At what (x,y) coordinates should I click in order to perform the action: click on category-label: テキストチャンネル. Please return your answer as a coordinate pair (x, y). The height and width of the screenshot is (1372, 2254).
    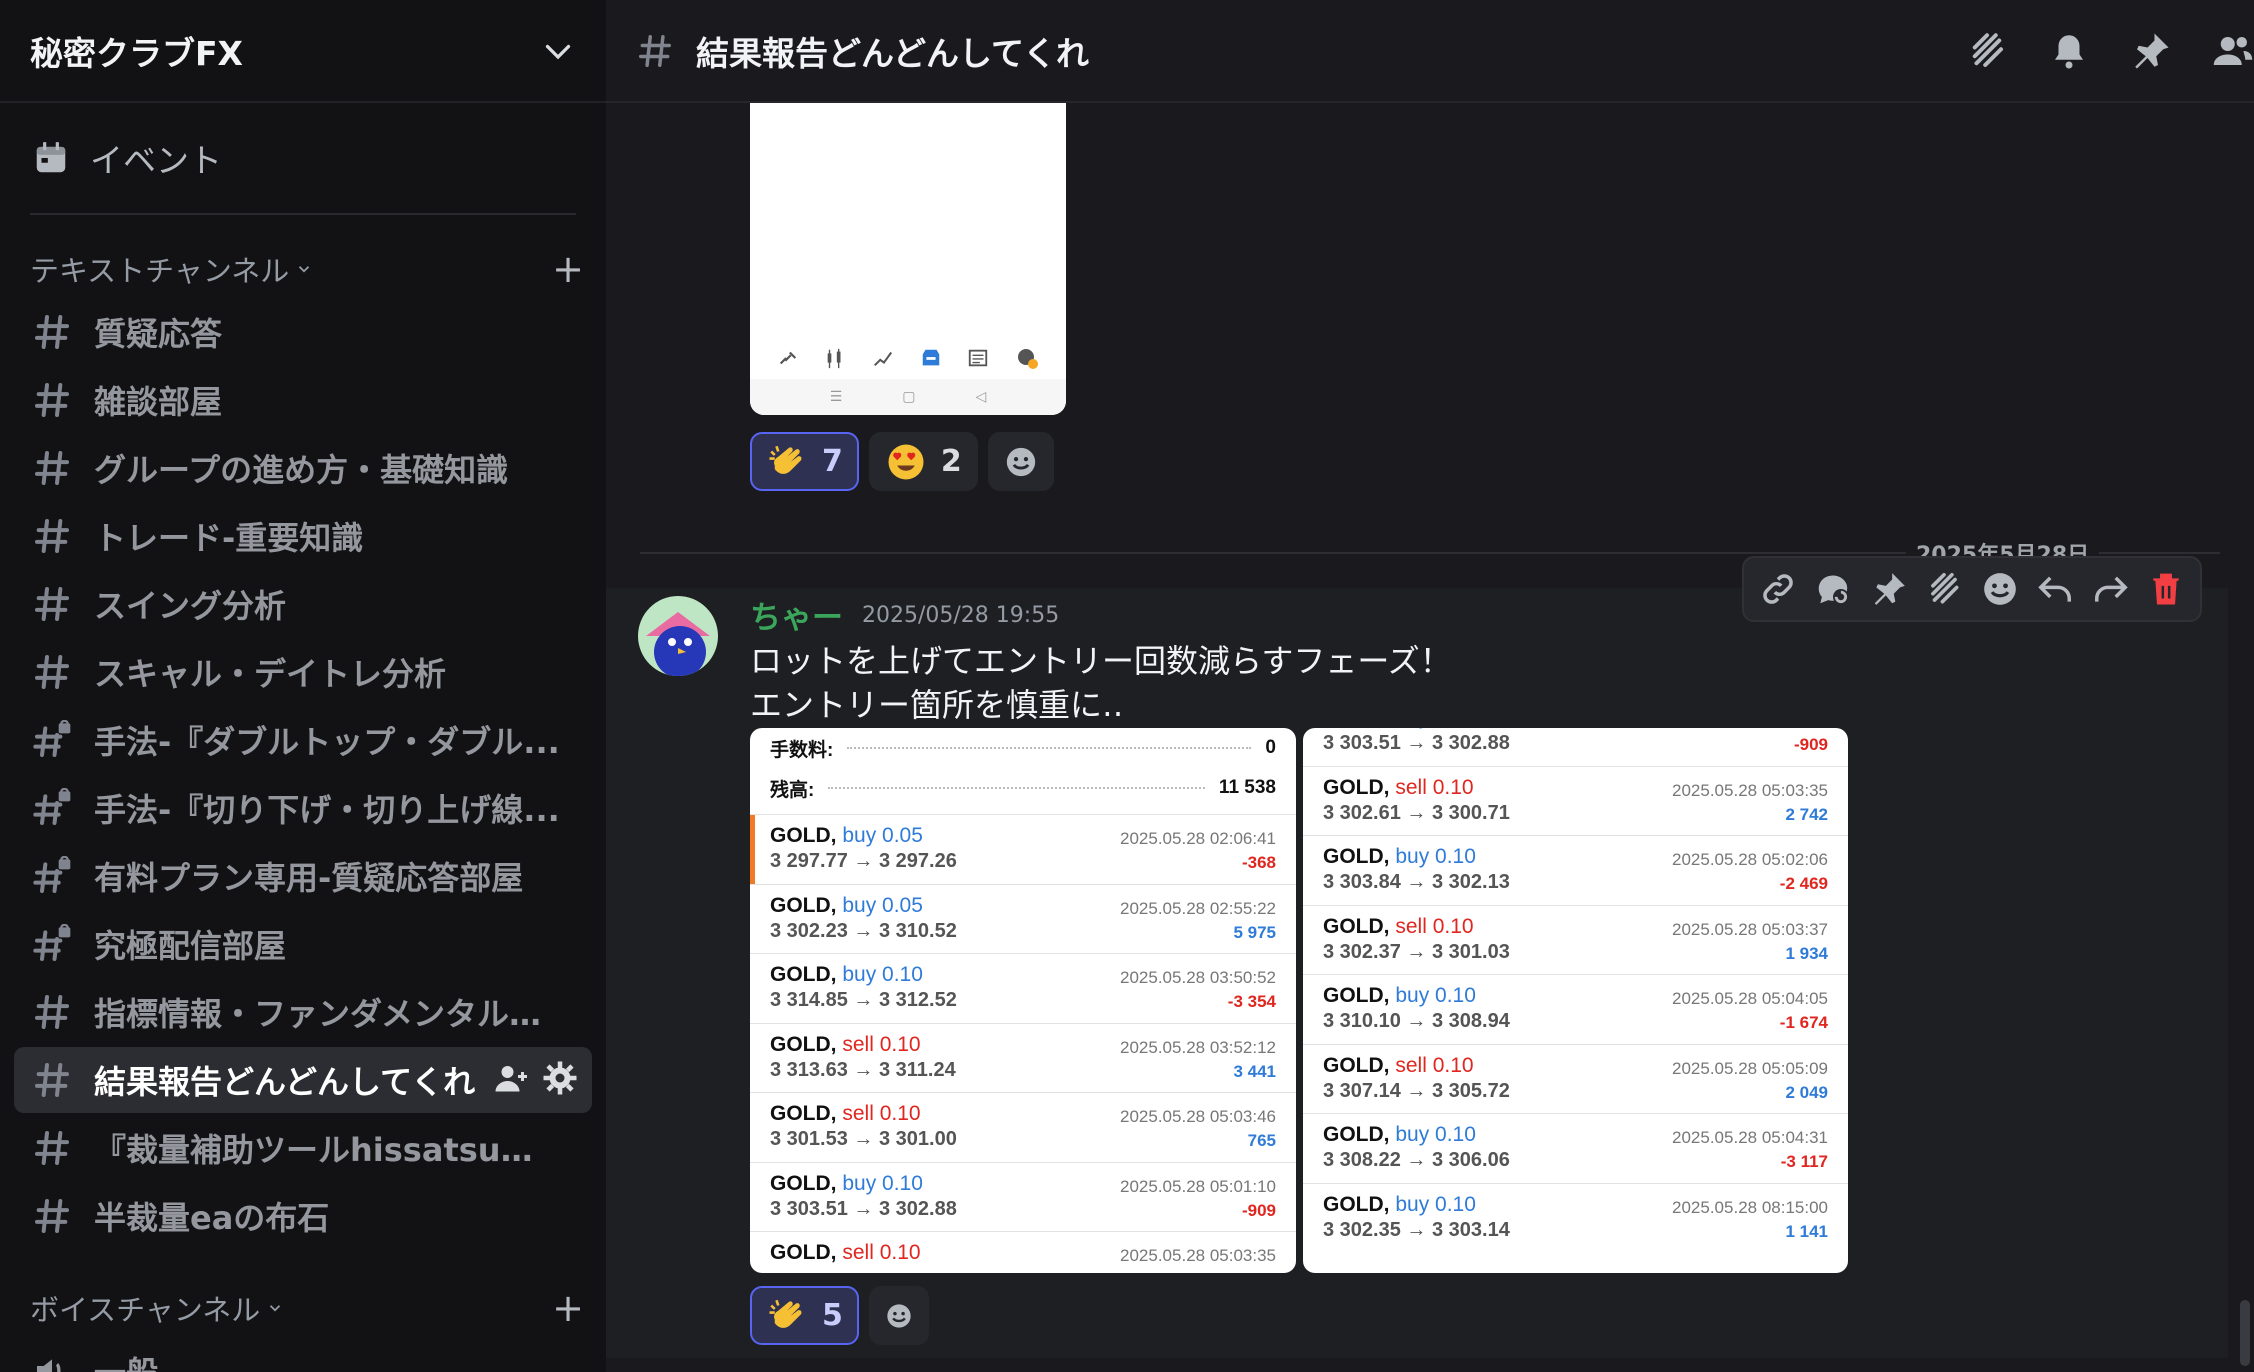
    Looking at the image, I should click on (160, 271).